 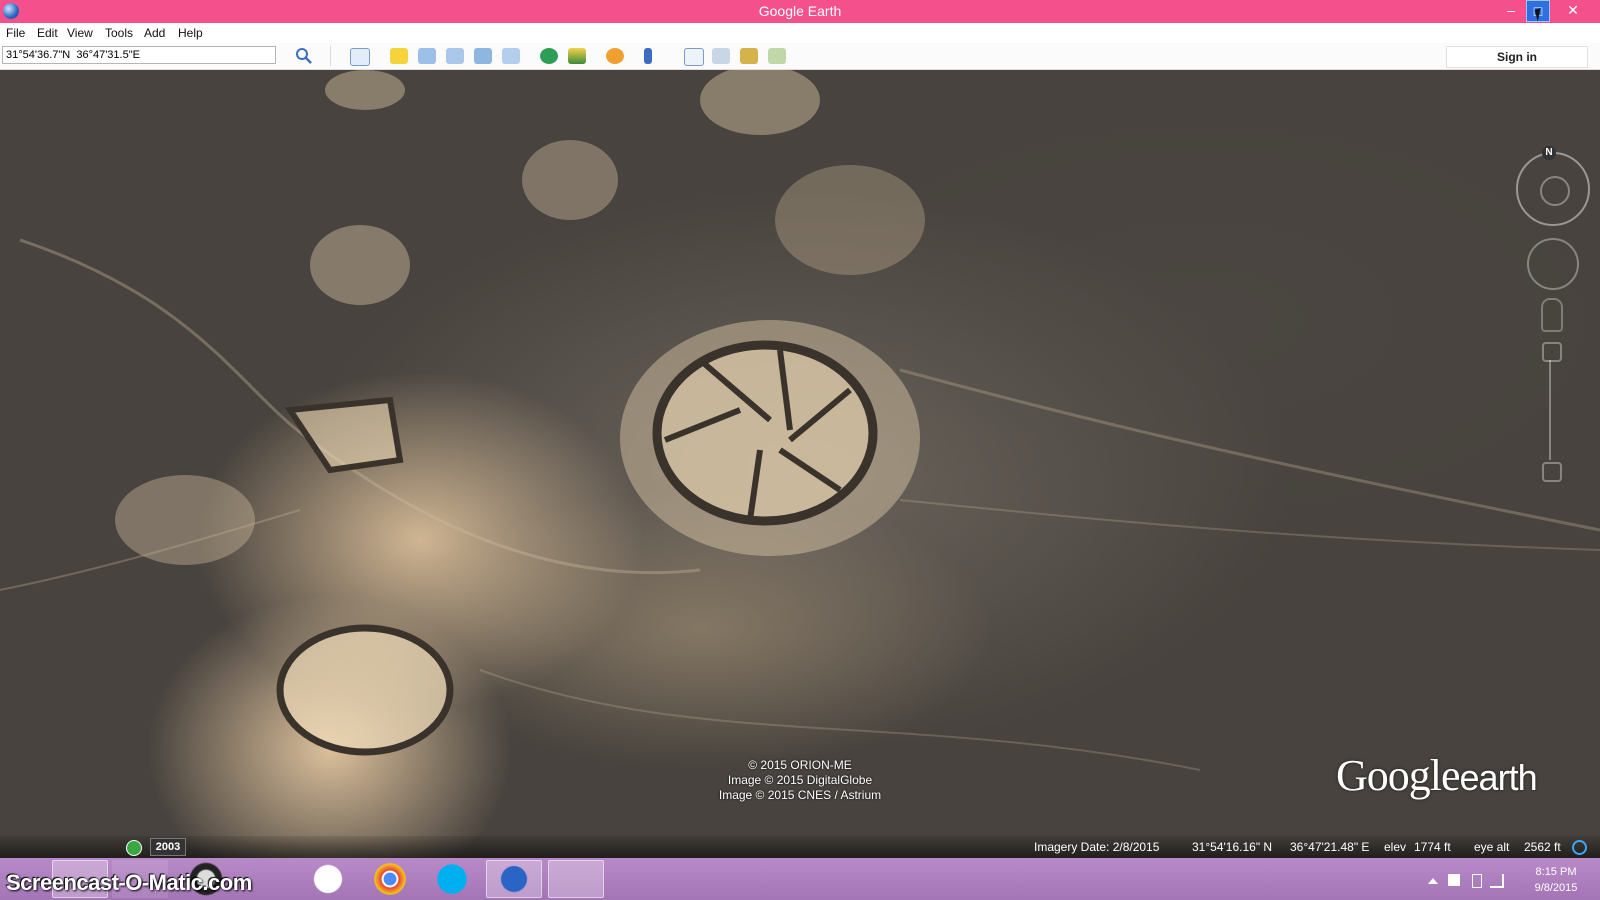 What do you see at coordinates (800, 56) in the screenshot?
I see `toolbar: Sign in` at bounding box center [800, 56].